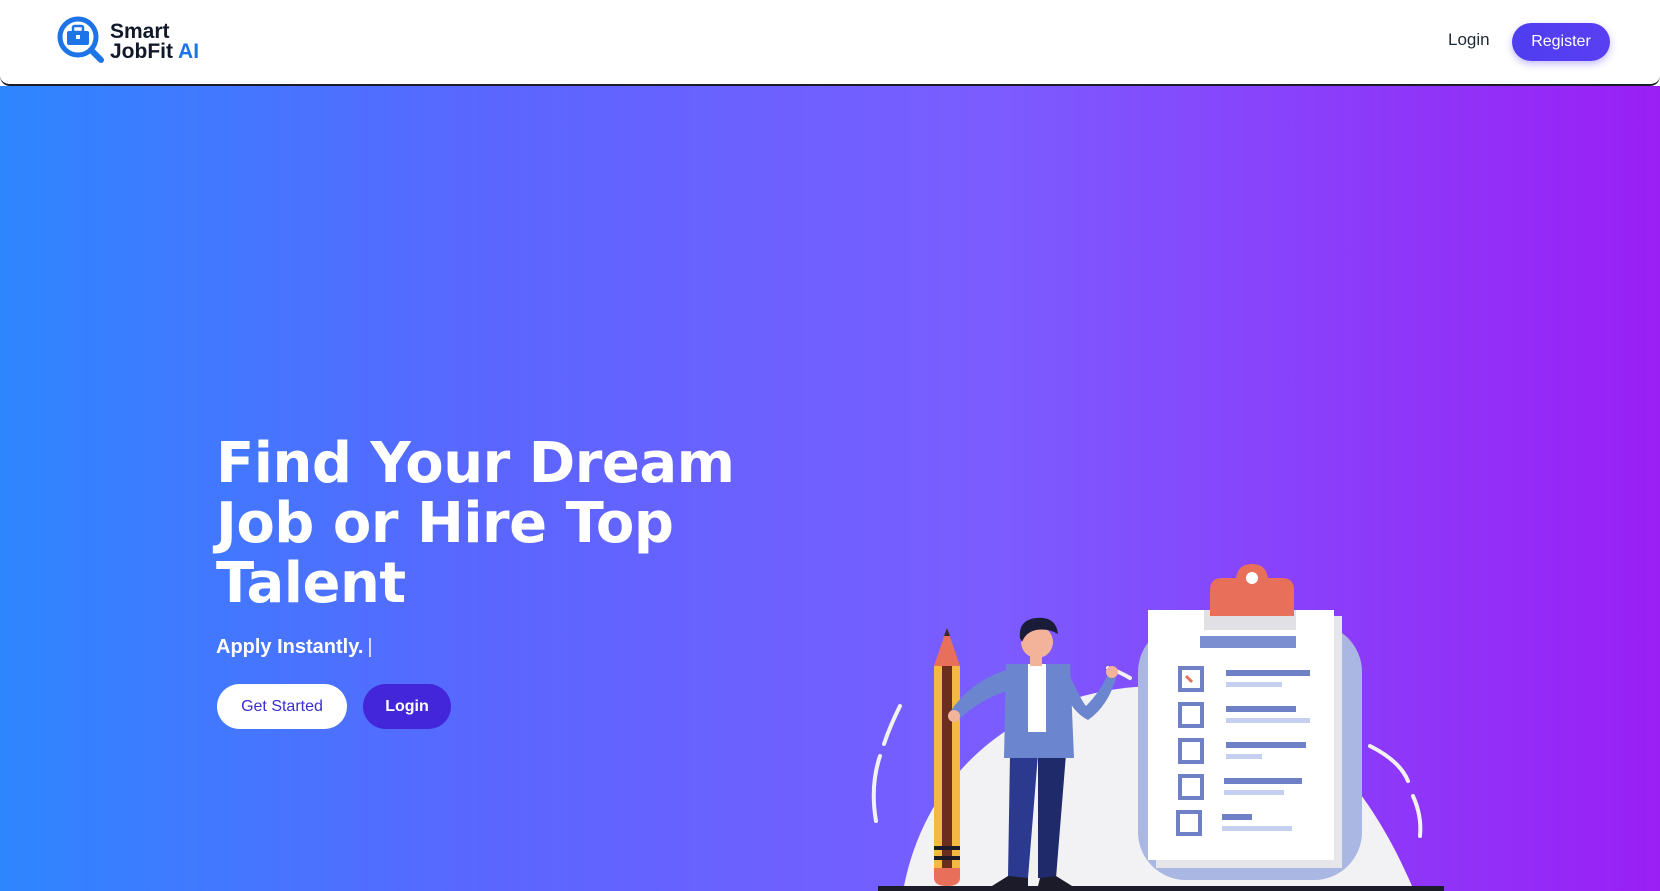  Describe the element at coordinates (1252, 590) in the screenshot. I see `clipboard-clip` at that location.